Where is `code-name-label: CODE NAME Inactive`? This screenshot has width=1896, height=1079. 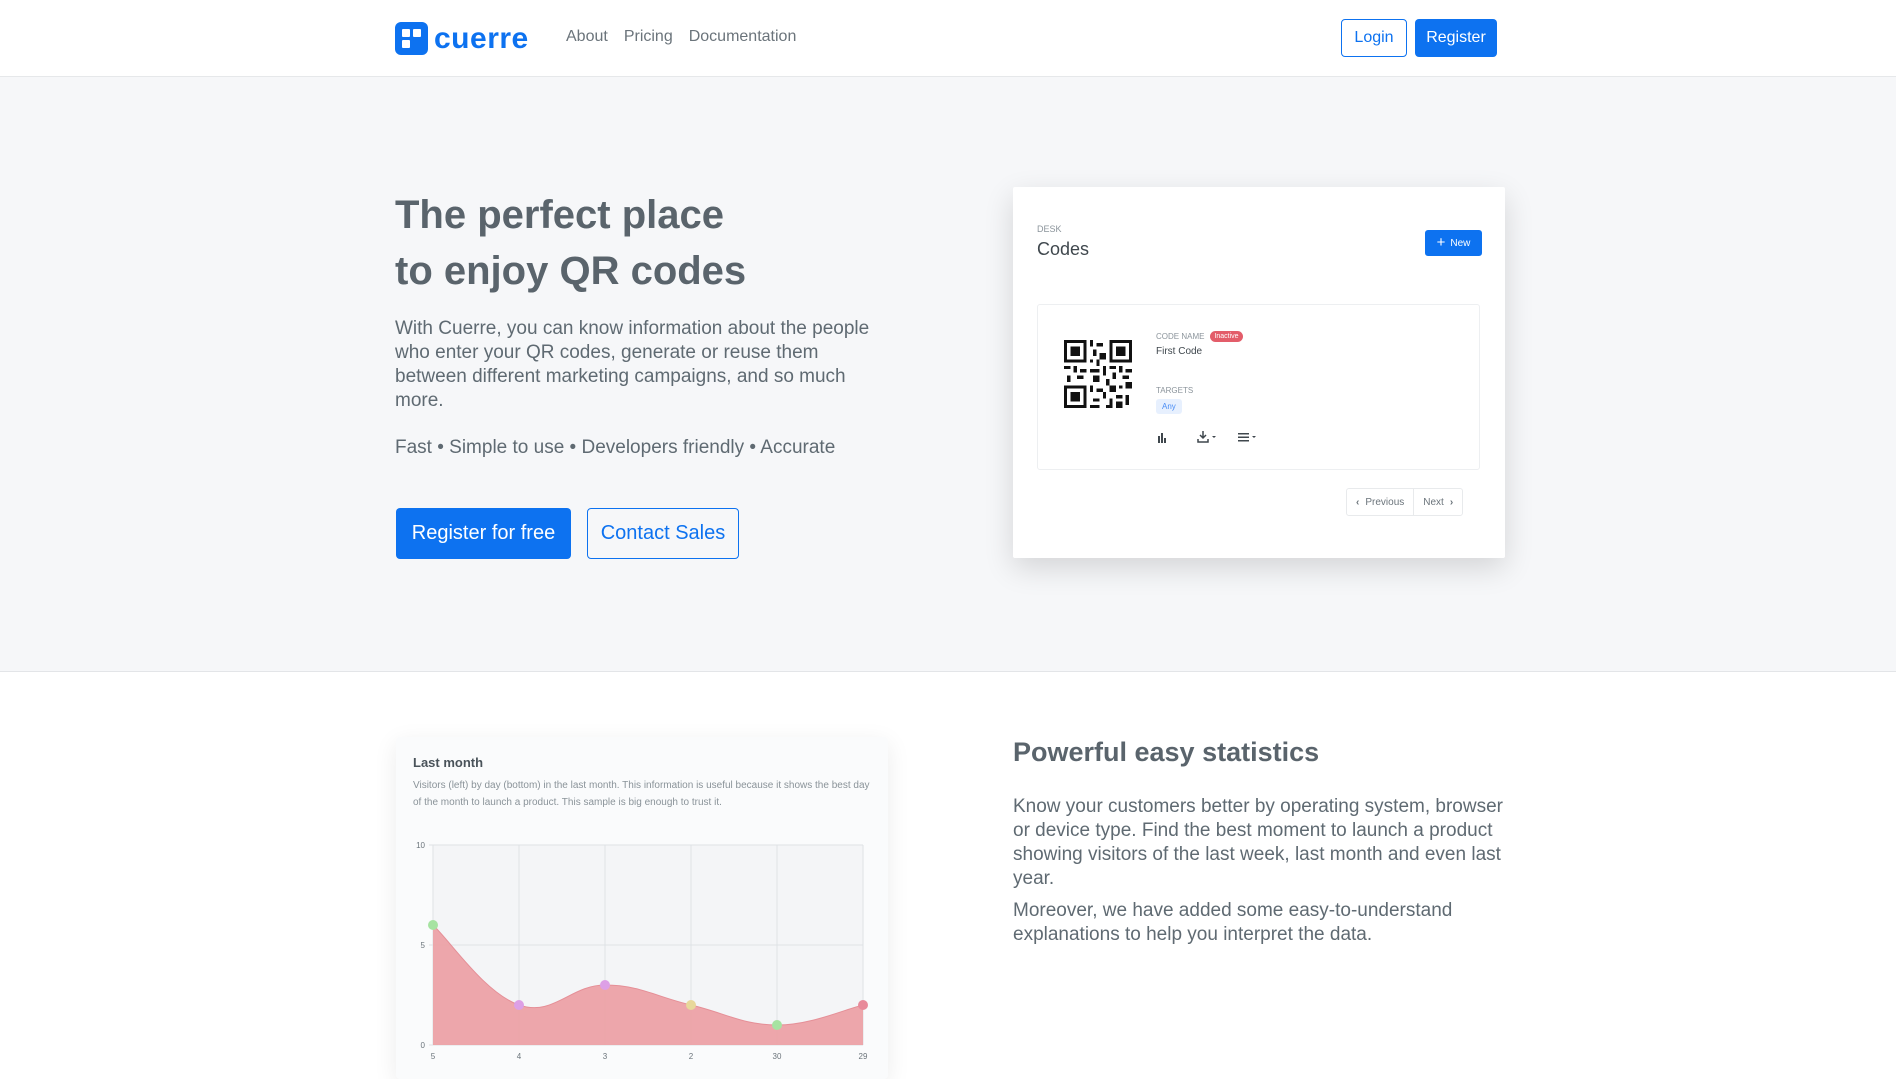 code-name-label: CODE NAME Inactive is located at coordinates (1199, 336).